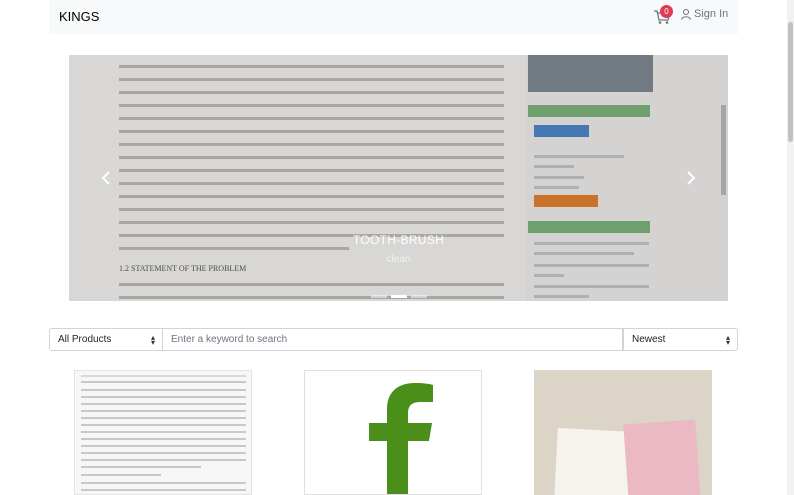  Describe the element at coordinates (790, 82) in the screenshot. I see `scrollbar-thumb` at that location.